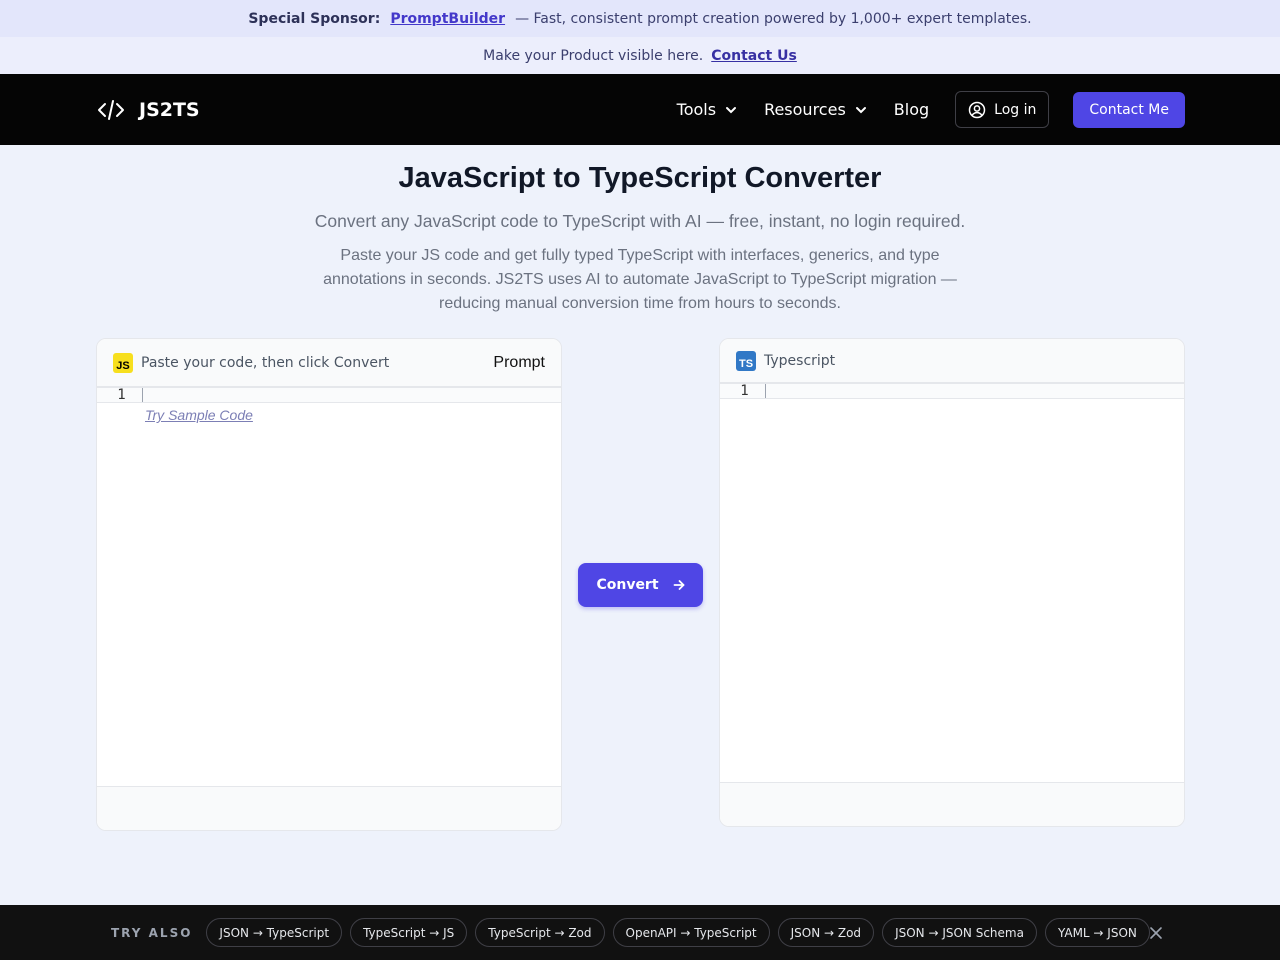 The width and height of the screenshot is (1280, 960). I want to click on login-button: Log in, so click(1002, 109).